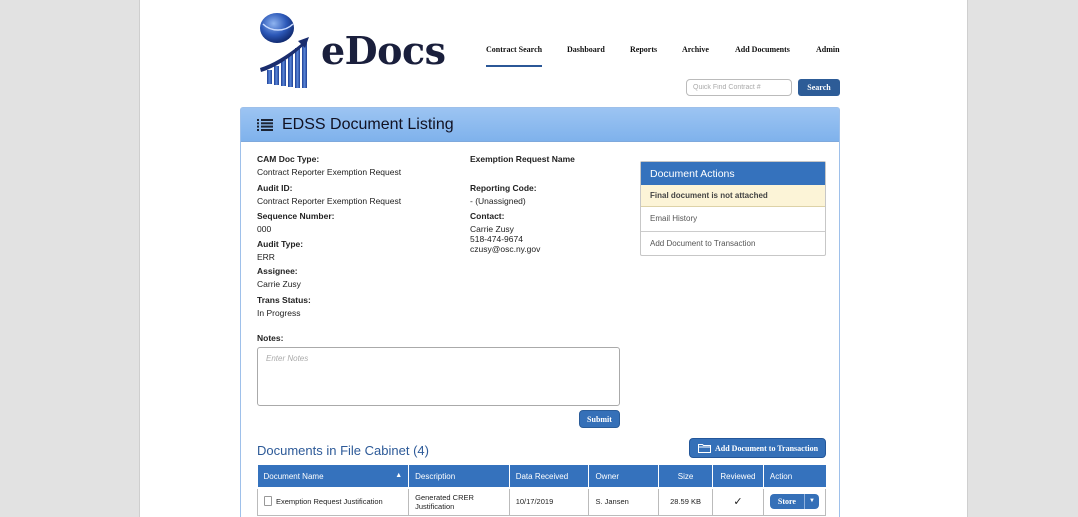  Describe the element at coordinates (733, 219) in the screenshot. I see `email-history-link: Email History` at that location.